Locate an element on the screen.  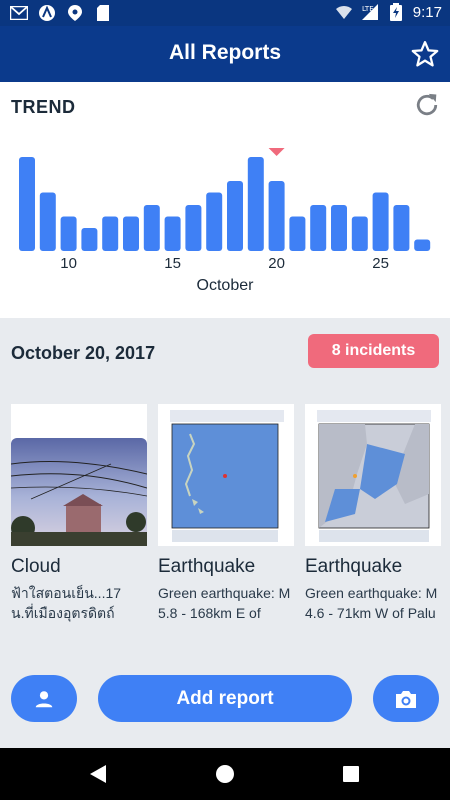
x-axis-label: October is located at coordinates (226, 285).